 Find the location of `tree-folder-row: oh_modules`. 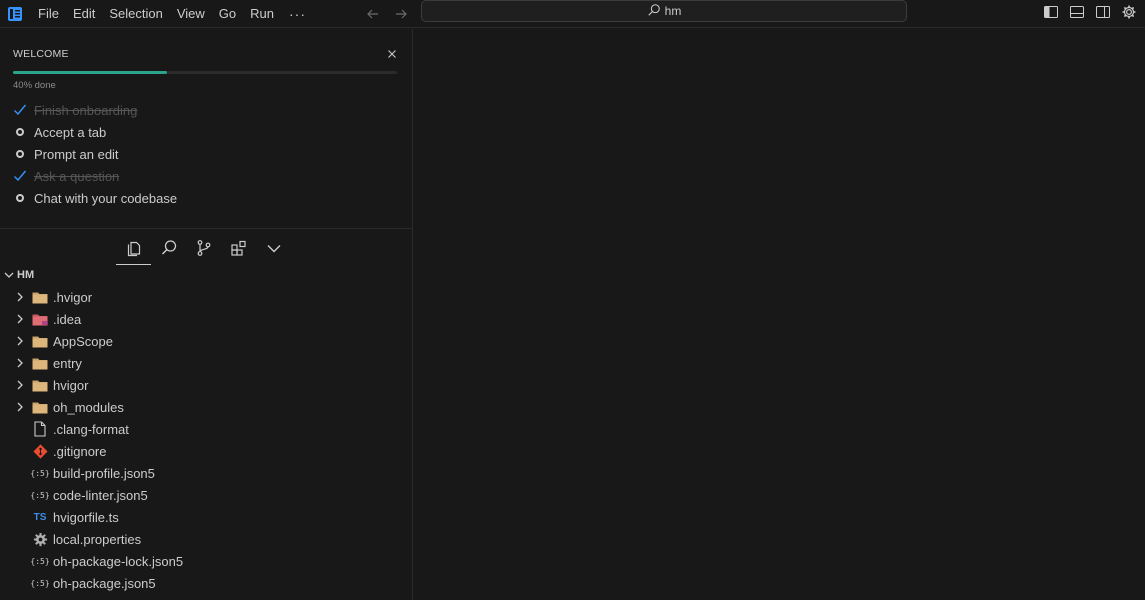

tree-folder-row: oh_modules is located at coordinates (206, 407).